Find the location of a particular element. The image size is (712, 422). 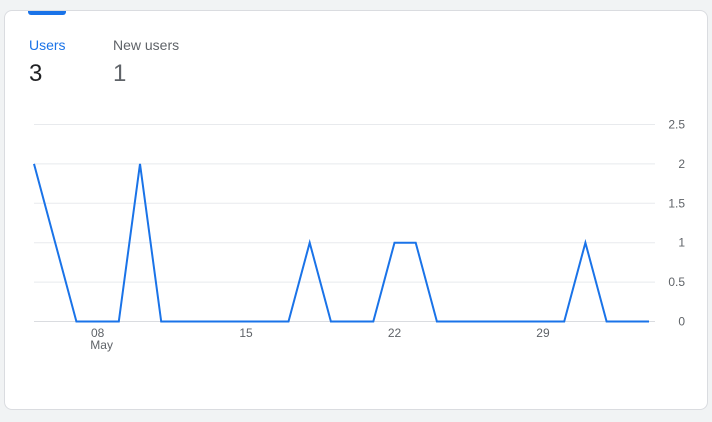

y-tick-label: 2.5 is located at coordinates (676, 125).